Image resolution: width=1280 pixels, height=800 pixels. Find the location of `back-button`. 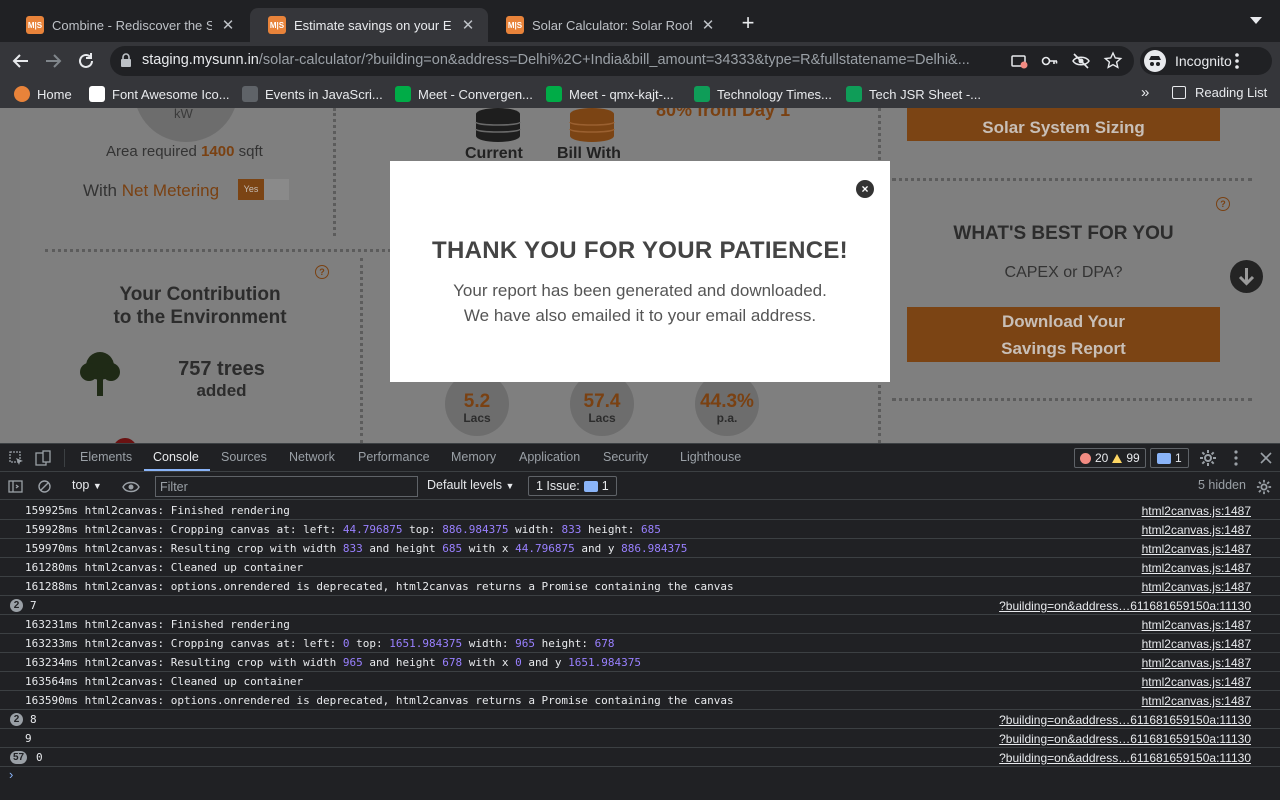

back-button is located at coordinates (21, 61).